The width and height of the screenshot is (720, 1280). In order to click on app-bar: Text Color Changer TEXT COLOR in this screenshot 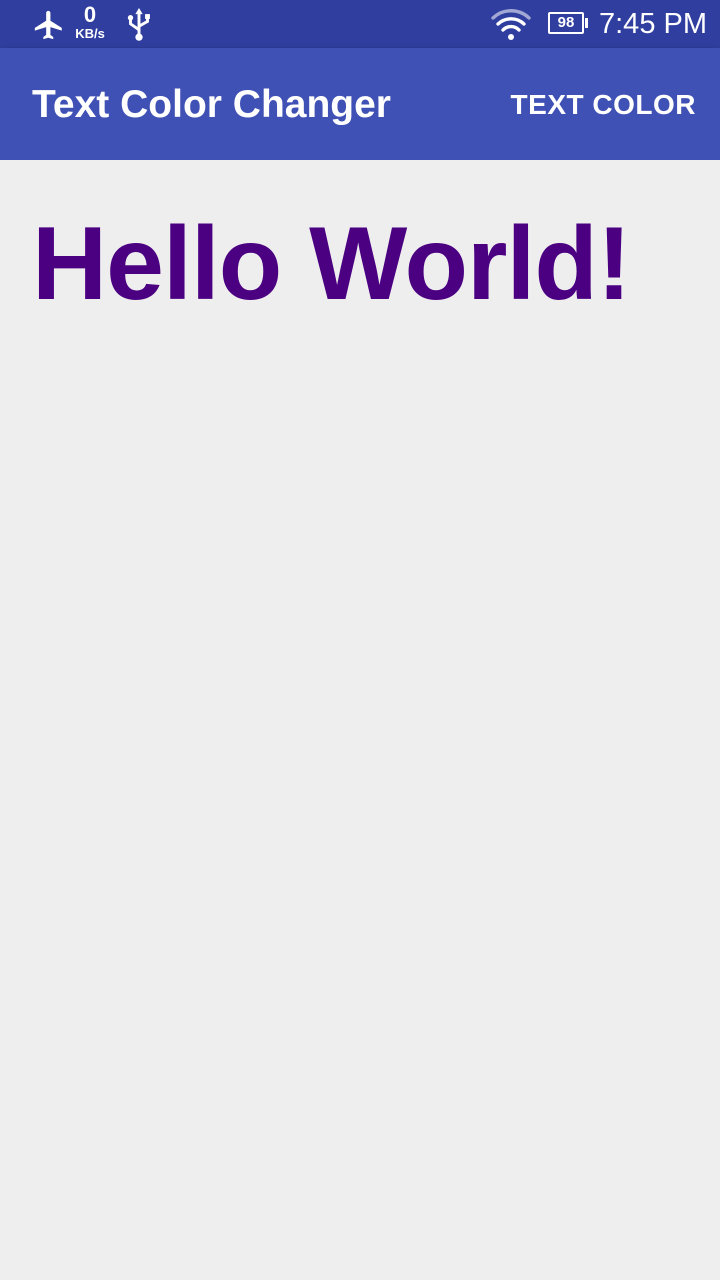, I will do `click(360, 104)`.